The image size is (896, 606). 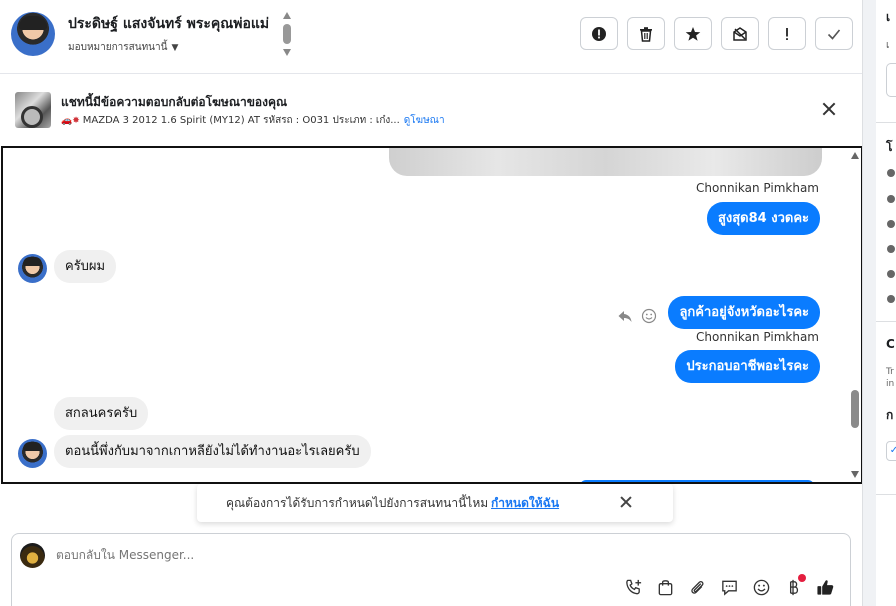 I want to click on contact-name: ประดิษฐ์ แสงจันทร์ พระคุณพ่อแม่, so click(x=168, y=24).